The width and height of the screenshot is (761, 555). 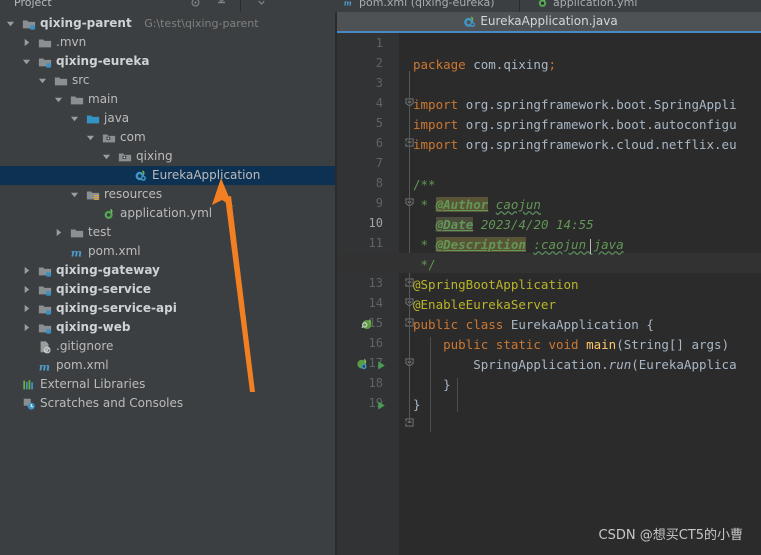 What do you see at coordinates (33, 4) in the screenshot?
I see `project-panel-title: Project` at bounding box center [33, 4].